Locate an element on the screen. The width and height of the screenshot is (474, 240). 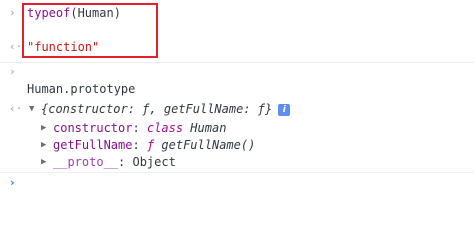
console-input-text: Human.prototype is located at coordinates (81, 89).